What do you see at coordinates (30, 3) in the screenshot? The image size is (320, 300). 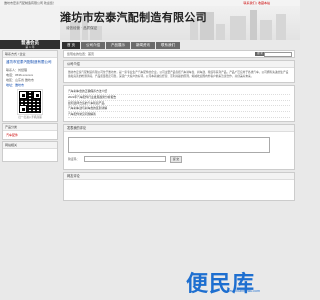 I see `welcome-text: 潍坊市宏泰汽配制造有限公司 欢迎您！` at bounding box center [30, 3].